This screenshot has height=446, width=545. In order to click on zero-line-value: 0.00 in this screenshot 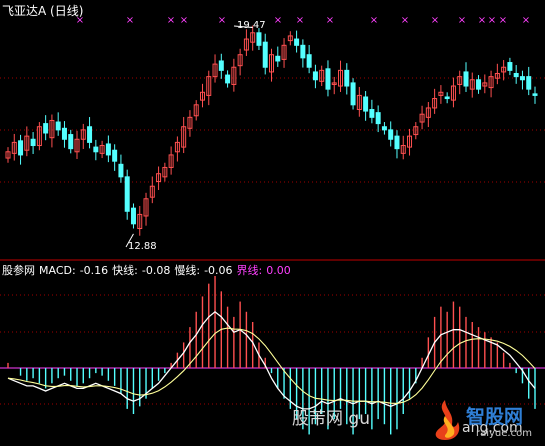, I will do `click(278, 270)`.